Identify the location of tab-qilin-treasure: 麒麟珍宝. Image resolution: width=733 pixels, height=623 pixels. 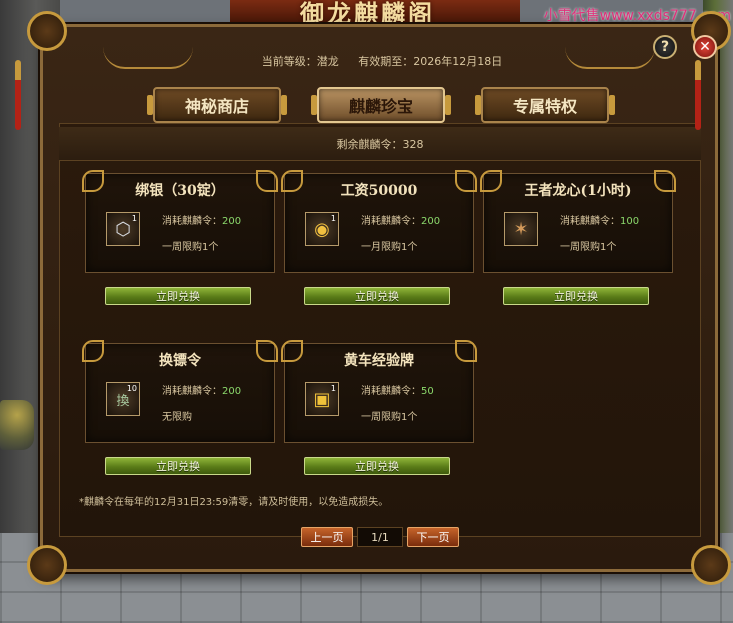
(381, 105).